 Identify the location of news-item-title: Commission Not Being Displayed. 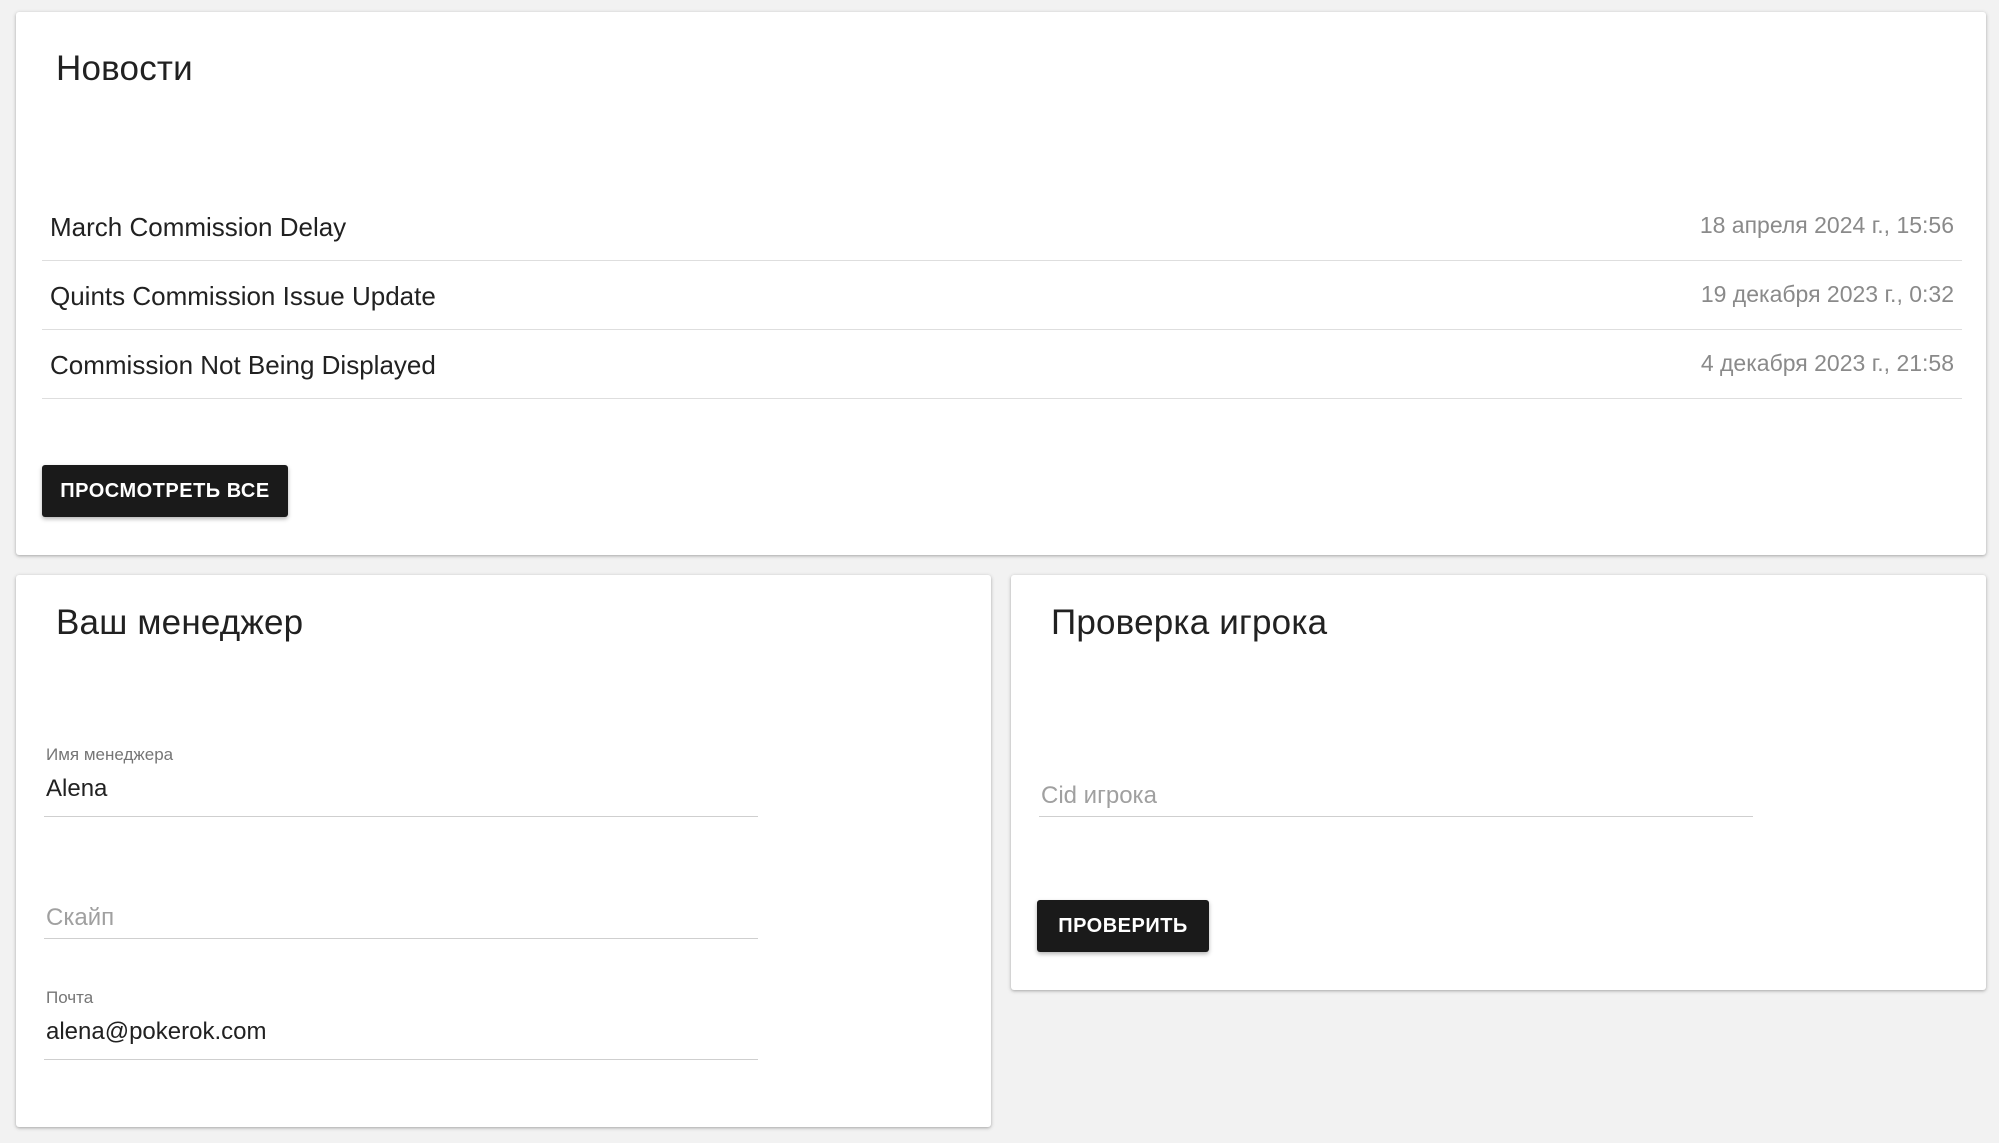
(243, 365).